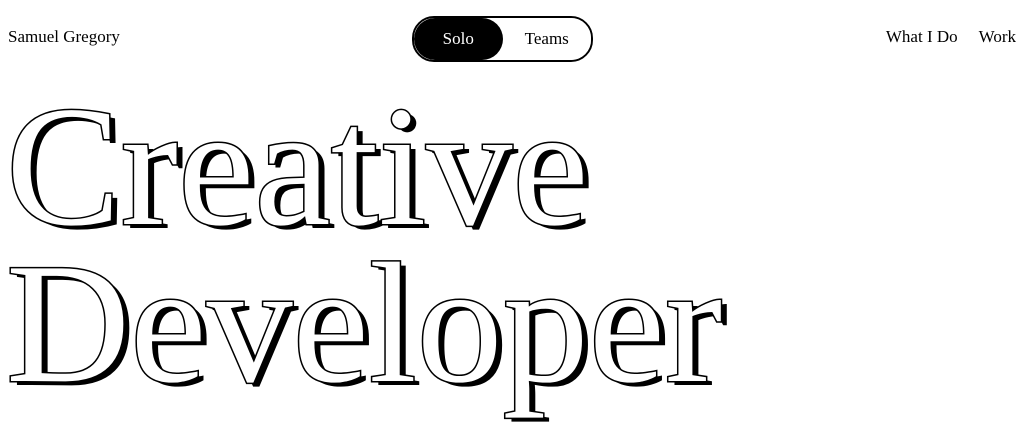 This screenshot has height=438, width=1024. I want to click on site-title: Samuel Gregory, so click(64, 37).